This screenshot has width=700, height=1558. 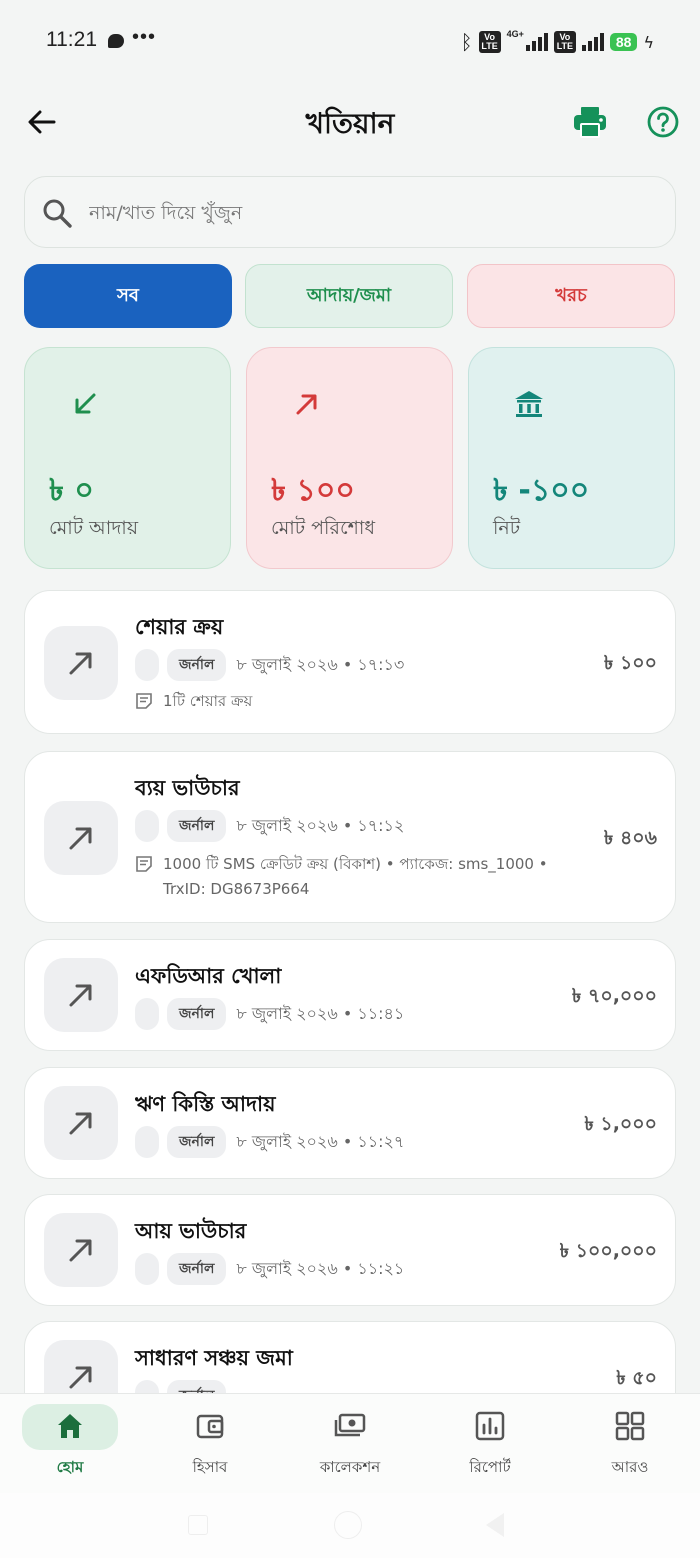 What do you see at coordinates (320, 825) in the screenshot?
I see `transaction-date: ৮ জুলাই ২০২৬ • ১৭:১২` at bounding box center [320, 825].